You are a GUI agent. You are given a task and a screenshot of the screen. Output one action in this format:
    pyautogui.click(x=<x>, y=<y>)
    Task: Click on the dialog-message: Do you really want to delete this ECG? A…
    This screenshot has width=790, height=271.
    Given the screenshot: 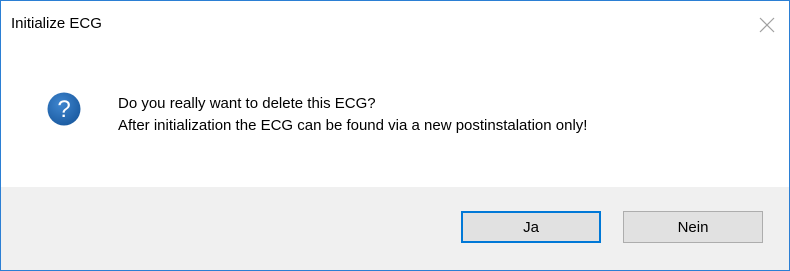 What is the action you would take?
    pyautogui.click(x=352, y=115)
    